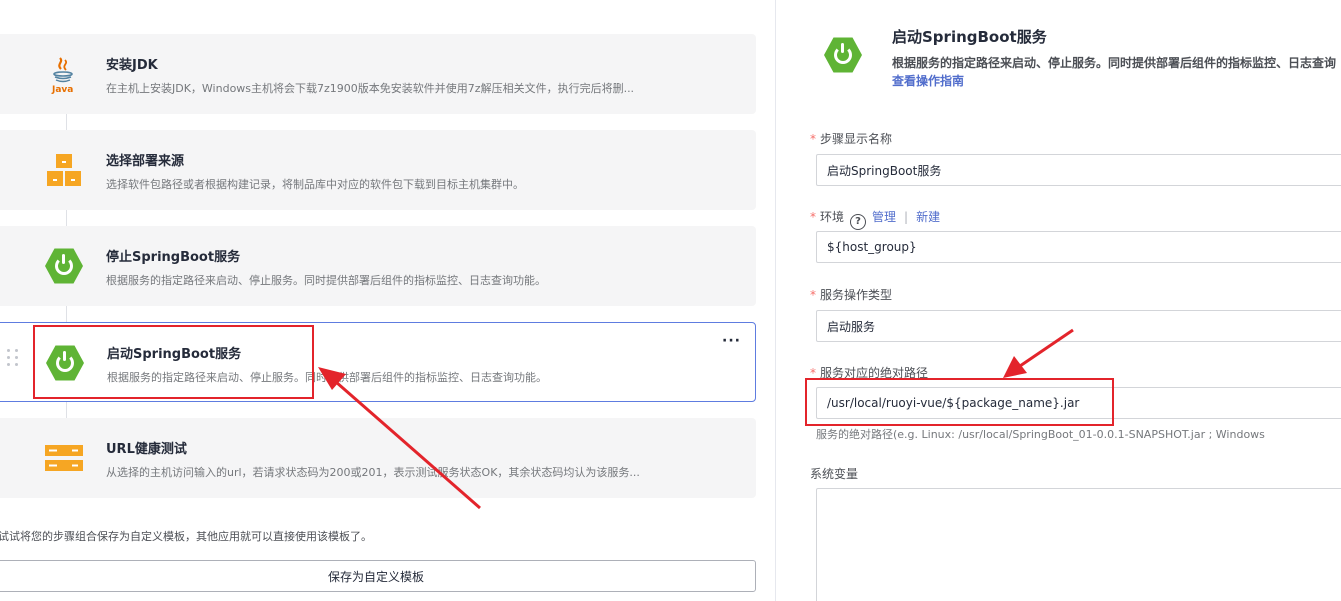 The width and height of the screenshot is (1341, 601). Describe the element at coordinates (64, 74) in the screenshot. I see `java-icon: Java` at that location.